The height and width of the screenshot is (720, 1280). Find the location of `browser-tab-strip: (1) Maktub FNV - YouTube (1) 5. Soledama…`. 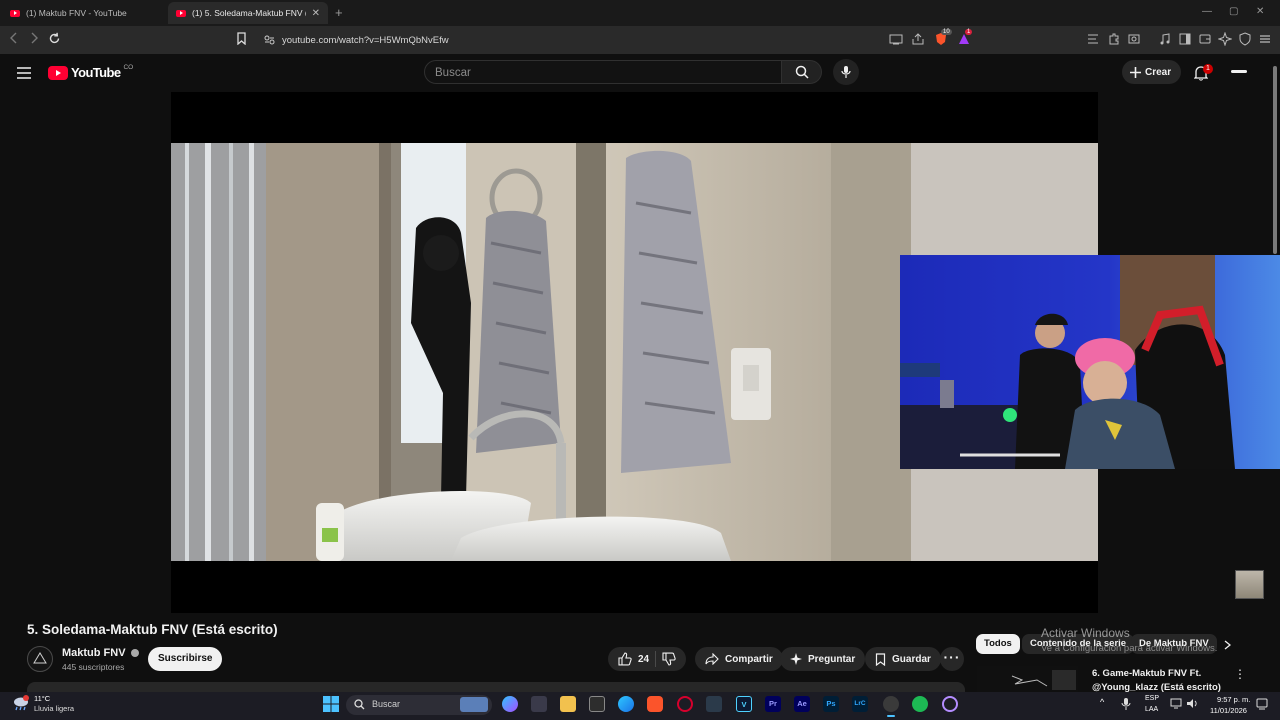

browser-tab-strip: (1) Maktub FNV - YouTube (1) 5. Soledama… is located at coordinates (640, 13).